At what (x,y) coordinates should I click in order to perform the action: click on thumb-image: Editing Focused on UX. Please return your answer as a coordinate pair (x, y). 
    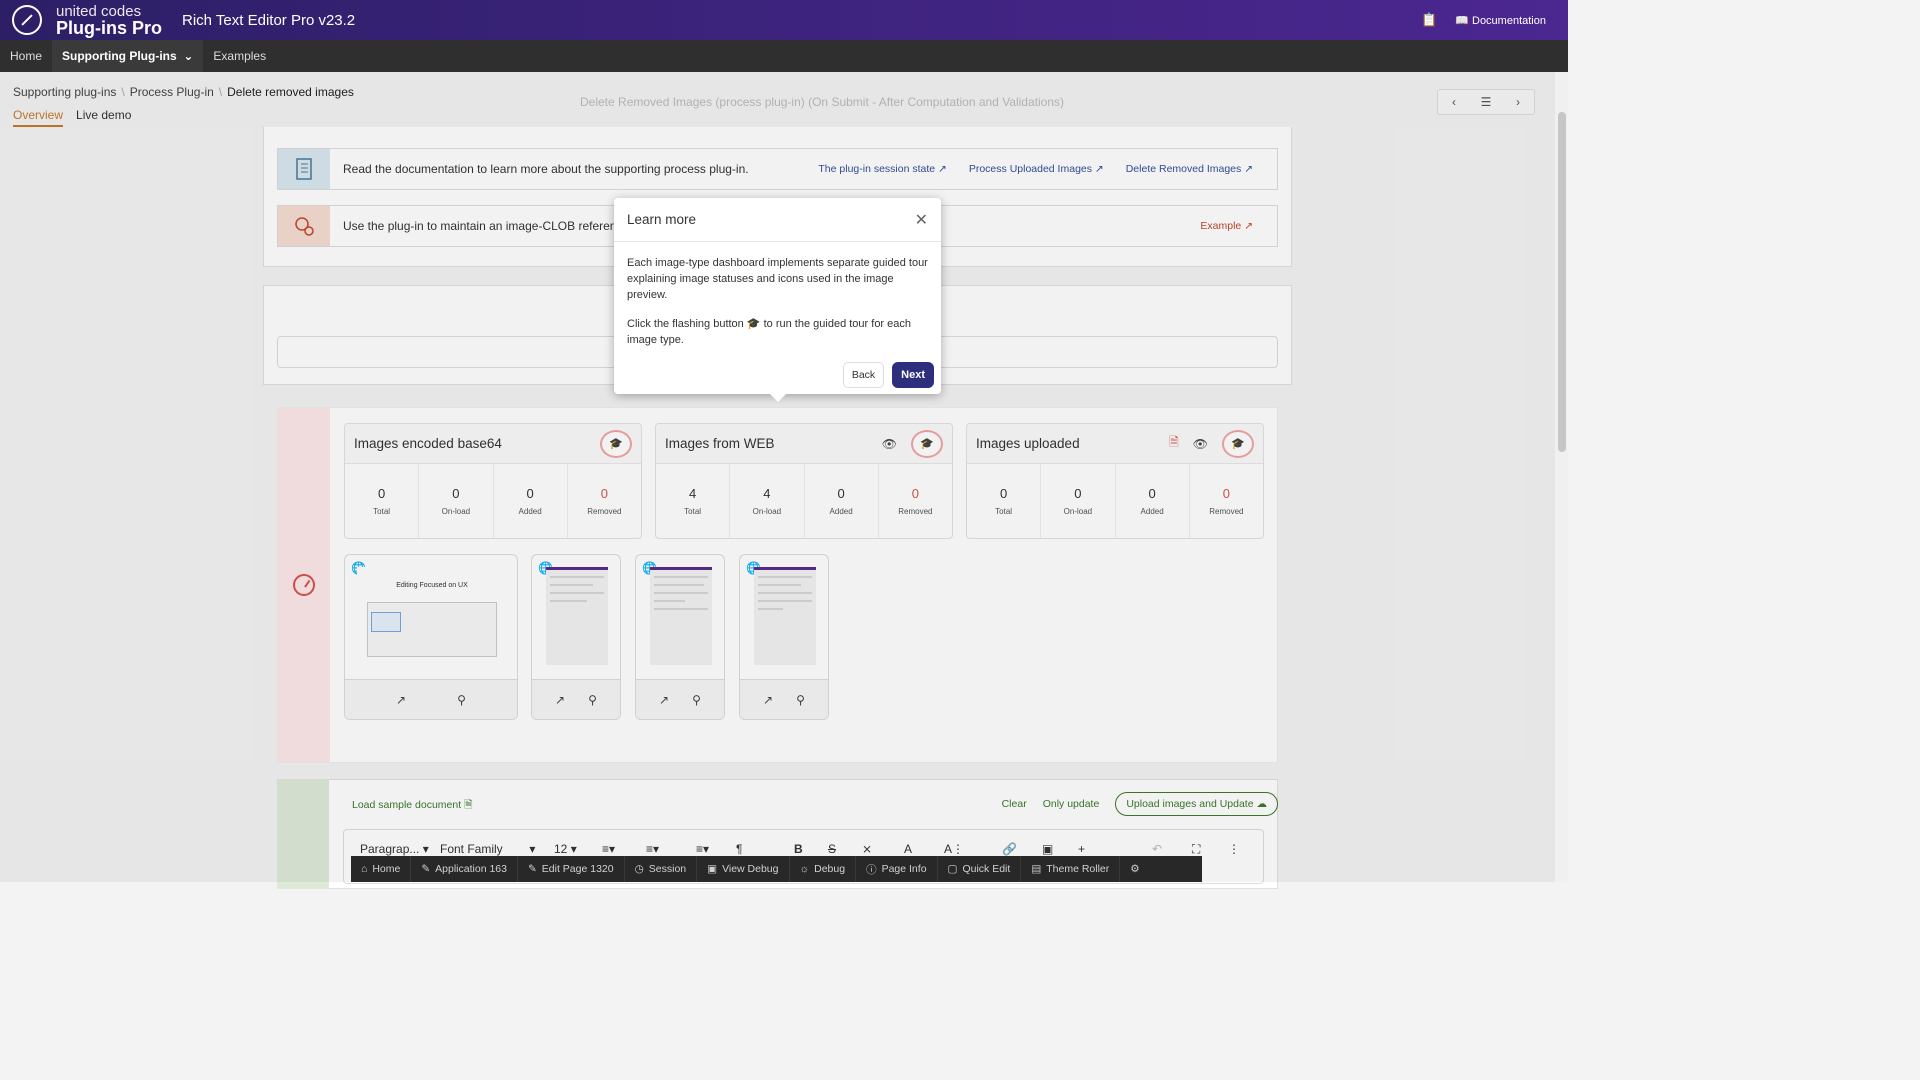
    Looking at the image, I should click on (432, 617).